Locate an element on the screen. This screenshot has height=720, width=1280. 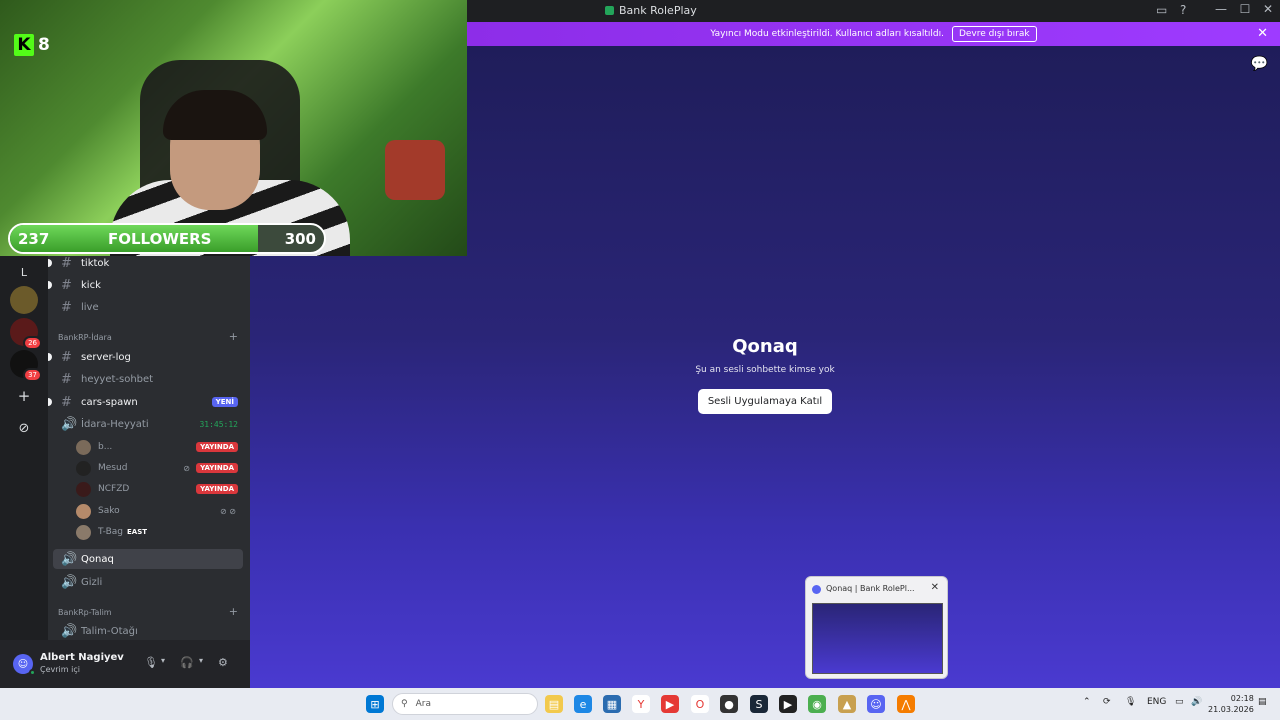
settings-gear-icon: ⚙ is located at coordinates (223, 662).